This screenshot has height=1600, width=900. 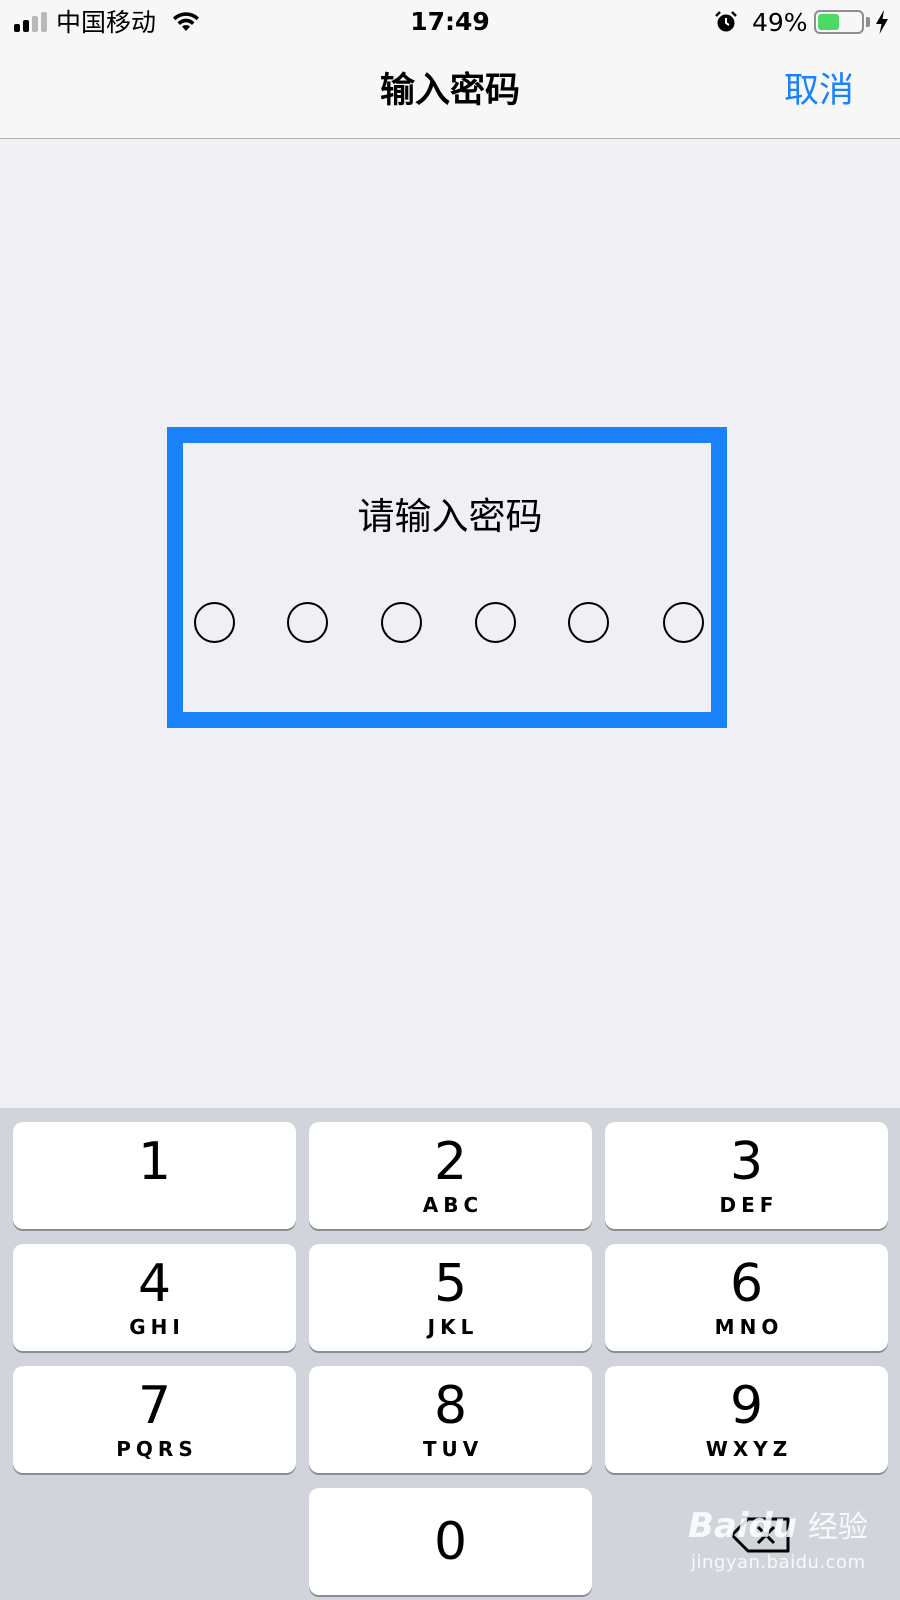 I want to click on key-digit: 4, so click(x=154, y=1284).